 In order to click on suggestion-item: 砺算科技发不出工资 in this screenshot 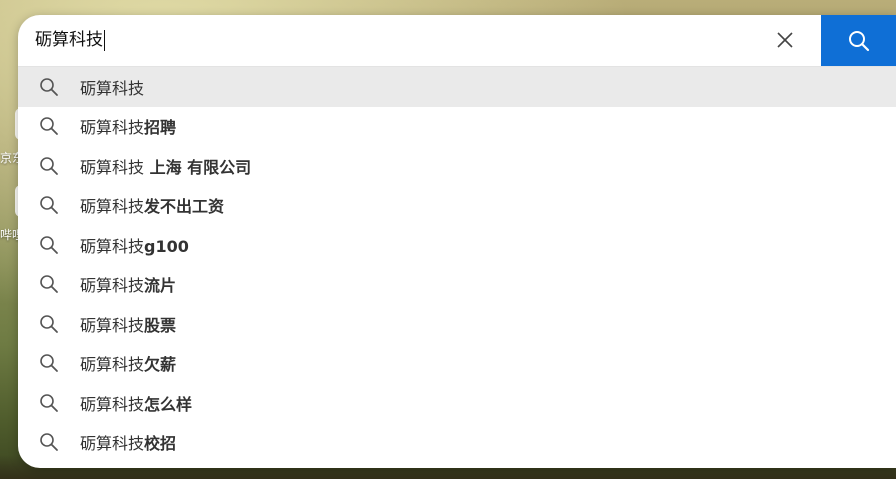, I will do `click(457, 206)`.